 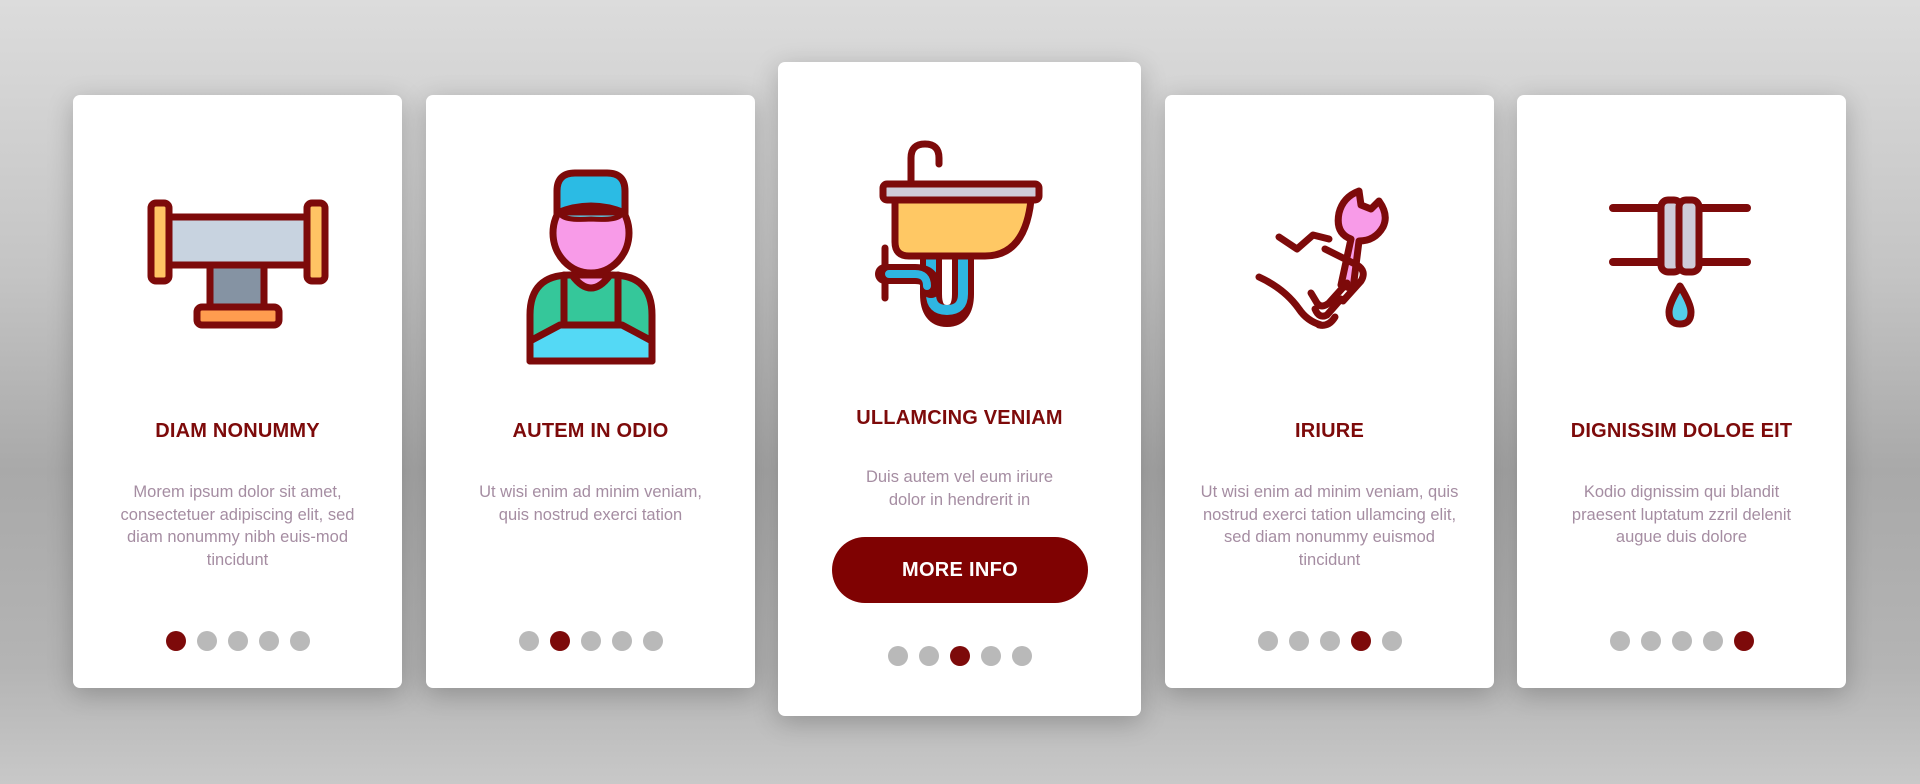 I want to click on card-title: DIAM NONUMMY, so click(x=237, y=431).